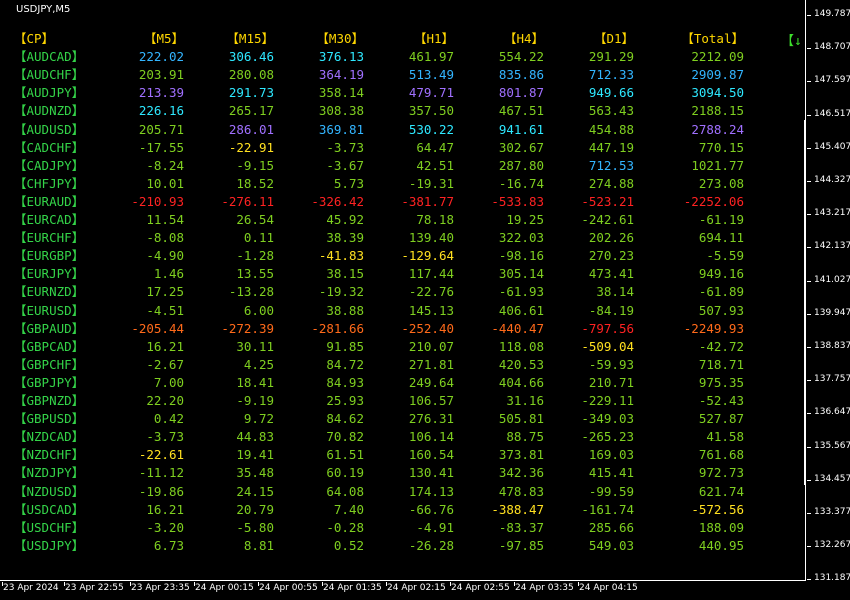 The height and width of the screenshot is (600, 850). What do you see at coordinates (832, 14) in the screenshot?
I see `price-label: 149.787` at bounding box center [832, 14].